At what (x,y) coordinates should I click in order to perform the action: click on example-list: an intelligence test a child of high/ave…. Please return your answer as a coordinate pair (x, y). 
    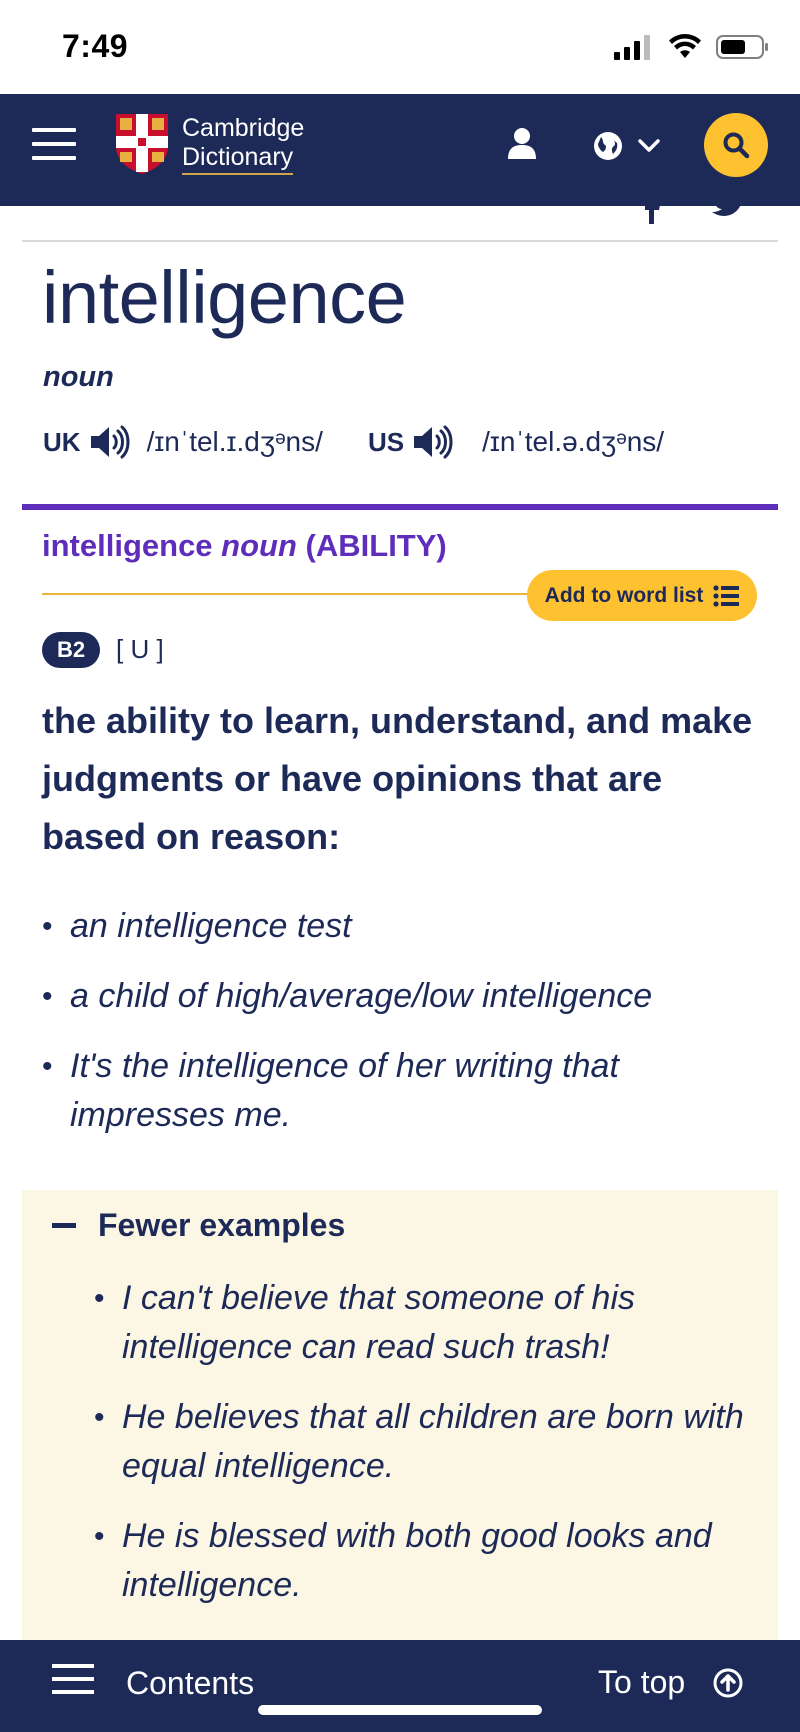
    Looking at the image, I should click on (400, 1031).